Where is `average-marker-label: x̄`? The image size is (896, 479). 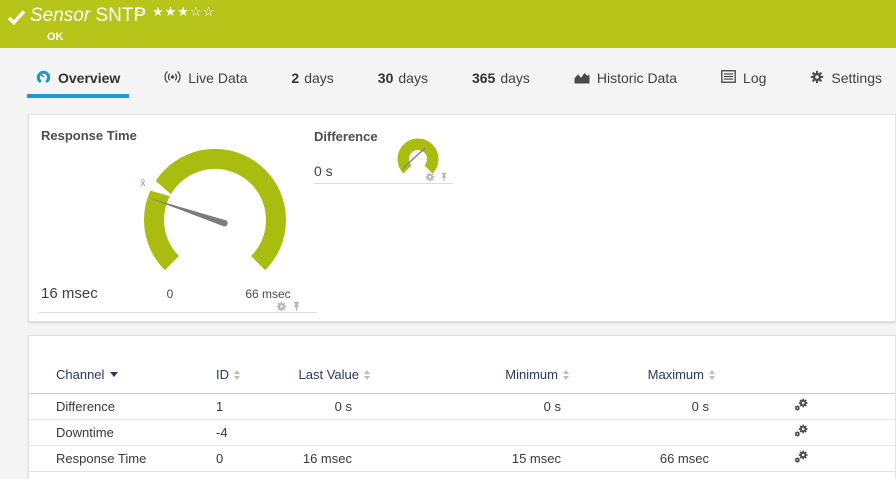
average-marker-label: x̄ is located at coordinates (143, 183).